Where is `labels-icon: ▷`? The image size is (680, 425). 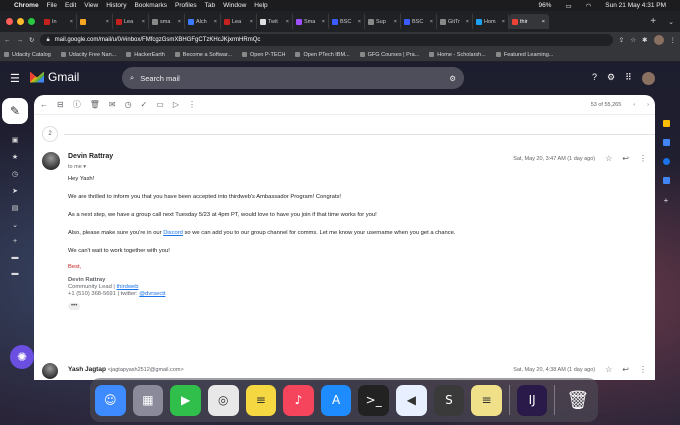
labels-icon: ▷ is located at coordinates (176, 104).